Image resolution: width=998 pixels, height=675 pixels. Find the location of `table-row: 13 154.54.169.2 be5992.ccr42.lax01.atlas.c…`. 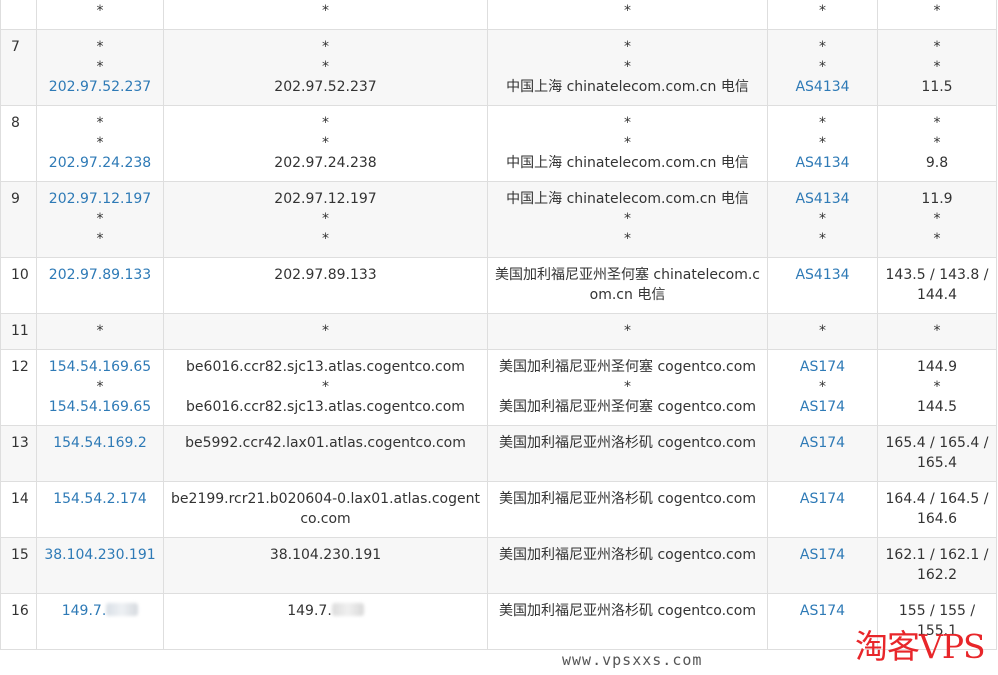

table-row: 13 154.54.169.2 be5992.ccr42.lax01.atlas.c… is located at coordinates (498, 453).